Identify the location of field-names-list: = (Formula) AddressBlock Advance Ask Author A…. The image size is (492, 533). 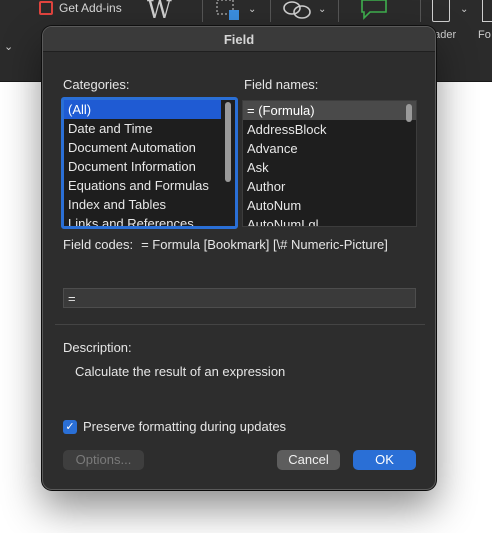
(329, 163).